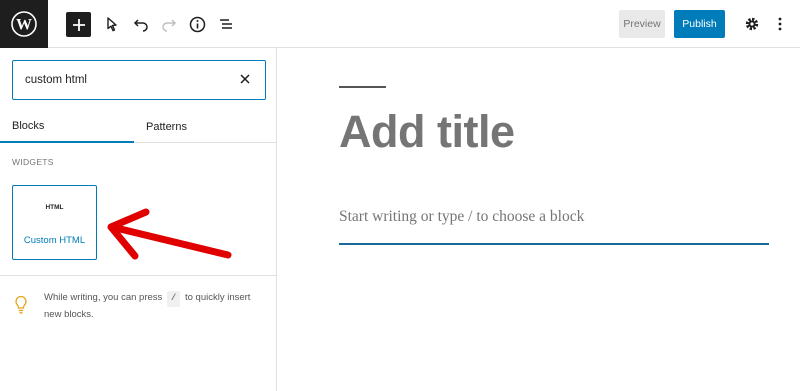 This screenshot has height=391, width=800. Describe the element at coordinates (21, 305) in the screenshot. I see `lightbulb-icon` at that location.